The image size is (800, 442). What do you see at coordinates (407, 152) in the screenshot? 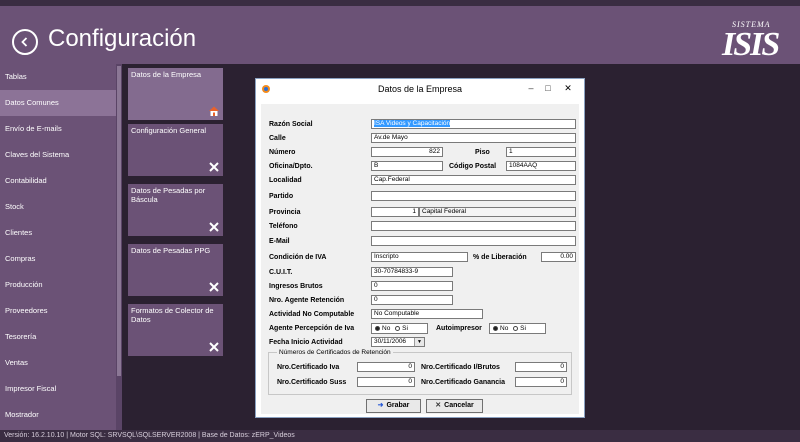
I see `numero-input: 822` at bounding box center [407, 152].